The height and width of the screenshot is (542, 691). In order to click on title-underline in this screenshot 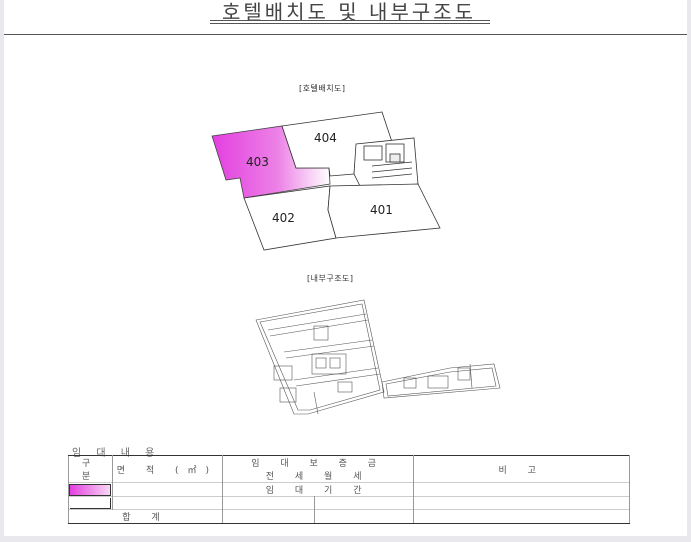, I will do `click(350, 20)`.